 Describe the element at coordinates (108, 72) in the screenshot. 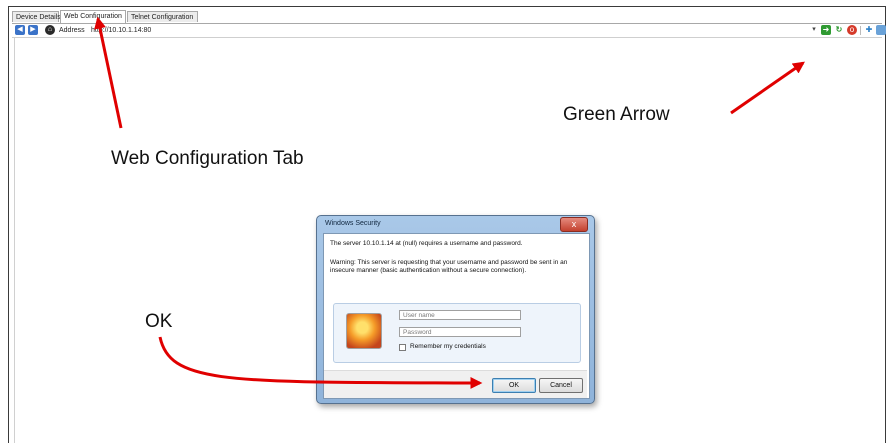

I see `arrow-to-web-configuration-tab` at that location.